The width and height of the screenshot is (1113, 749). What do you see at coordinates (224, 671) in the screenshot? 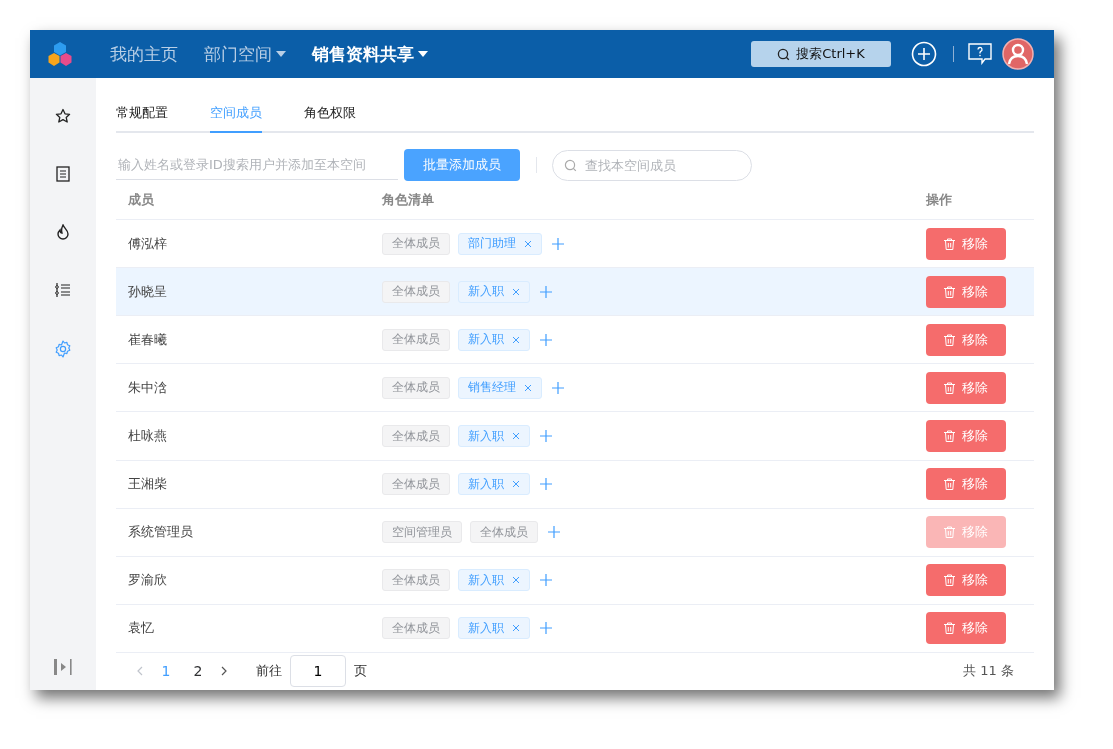
I see `next-page-icon` at bounding box center [224, 671].